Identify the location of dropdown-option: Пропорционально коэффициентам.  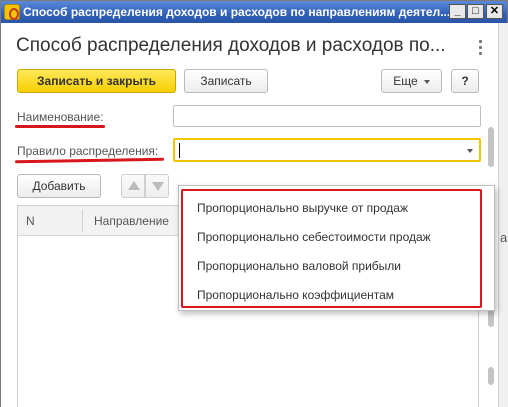
(295, 295).